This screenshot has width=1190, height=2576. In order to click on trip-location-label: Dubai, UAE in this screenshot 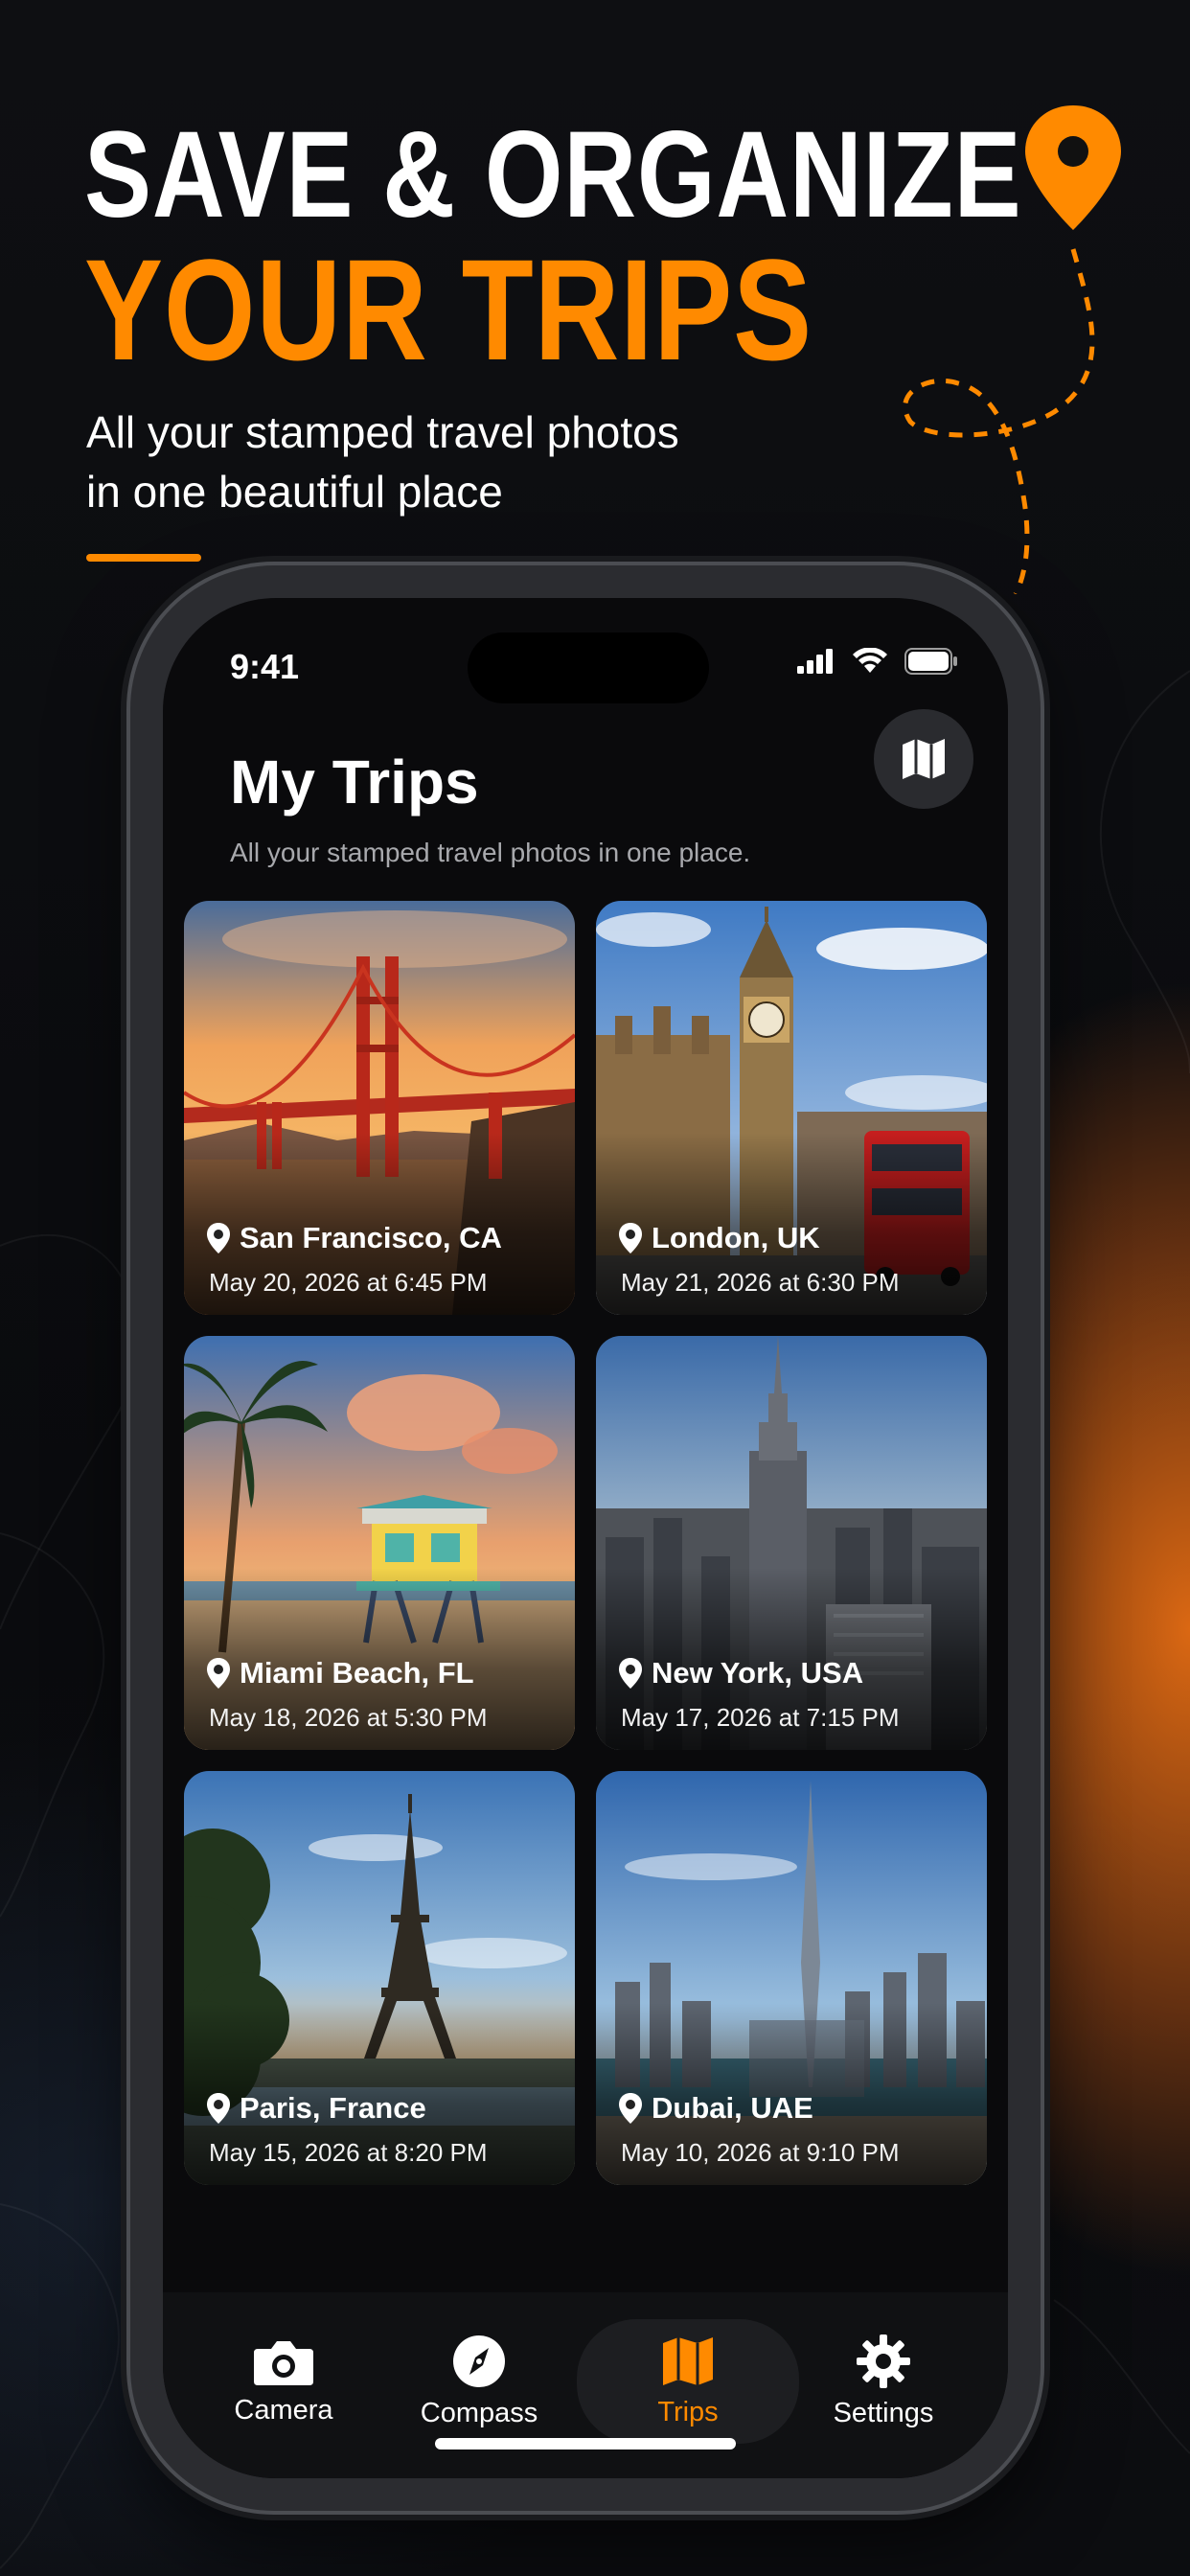, I will do `click(732, 2108)`.